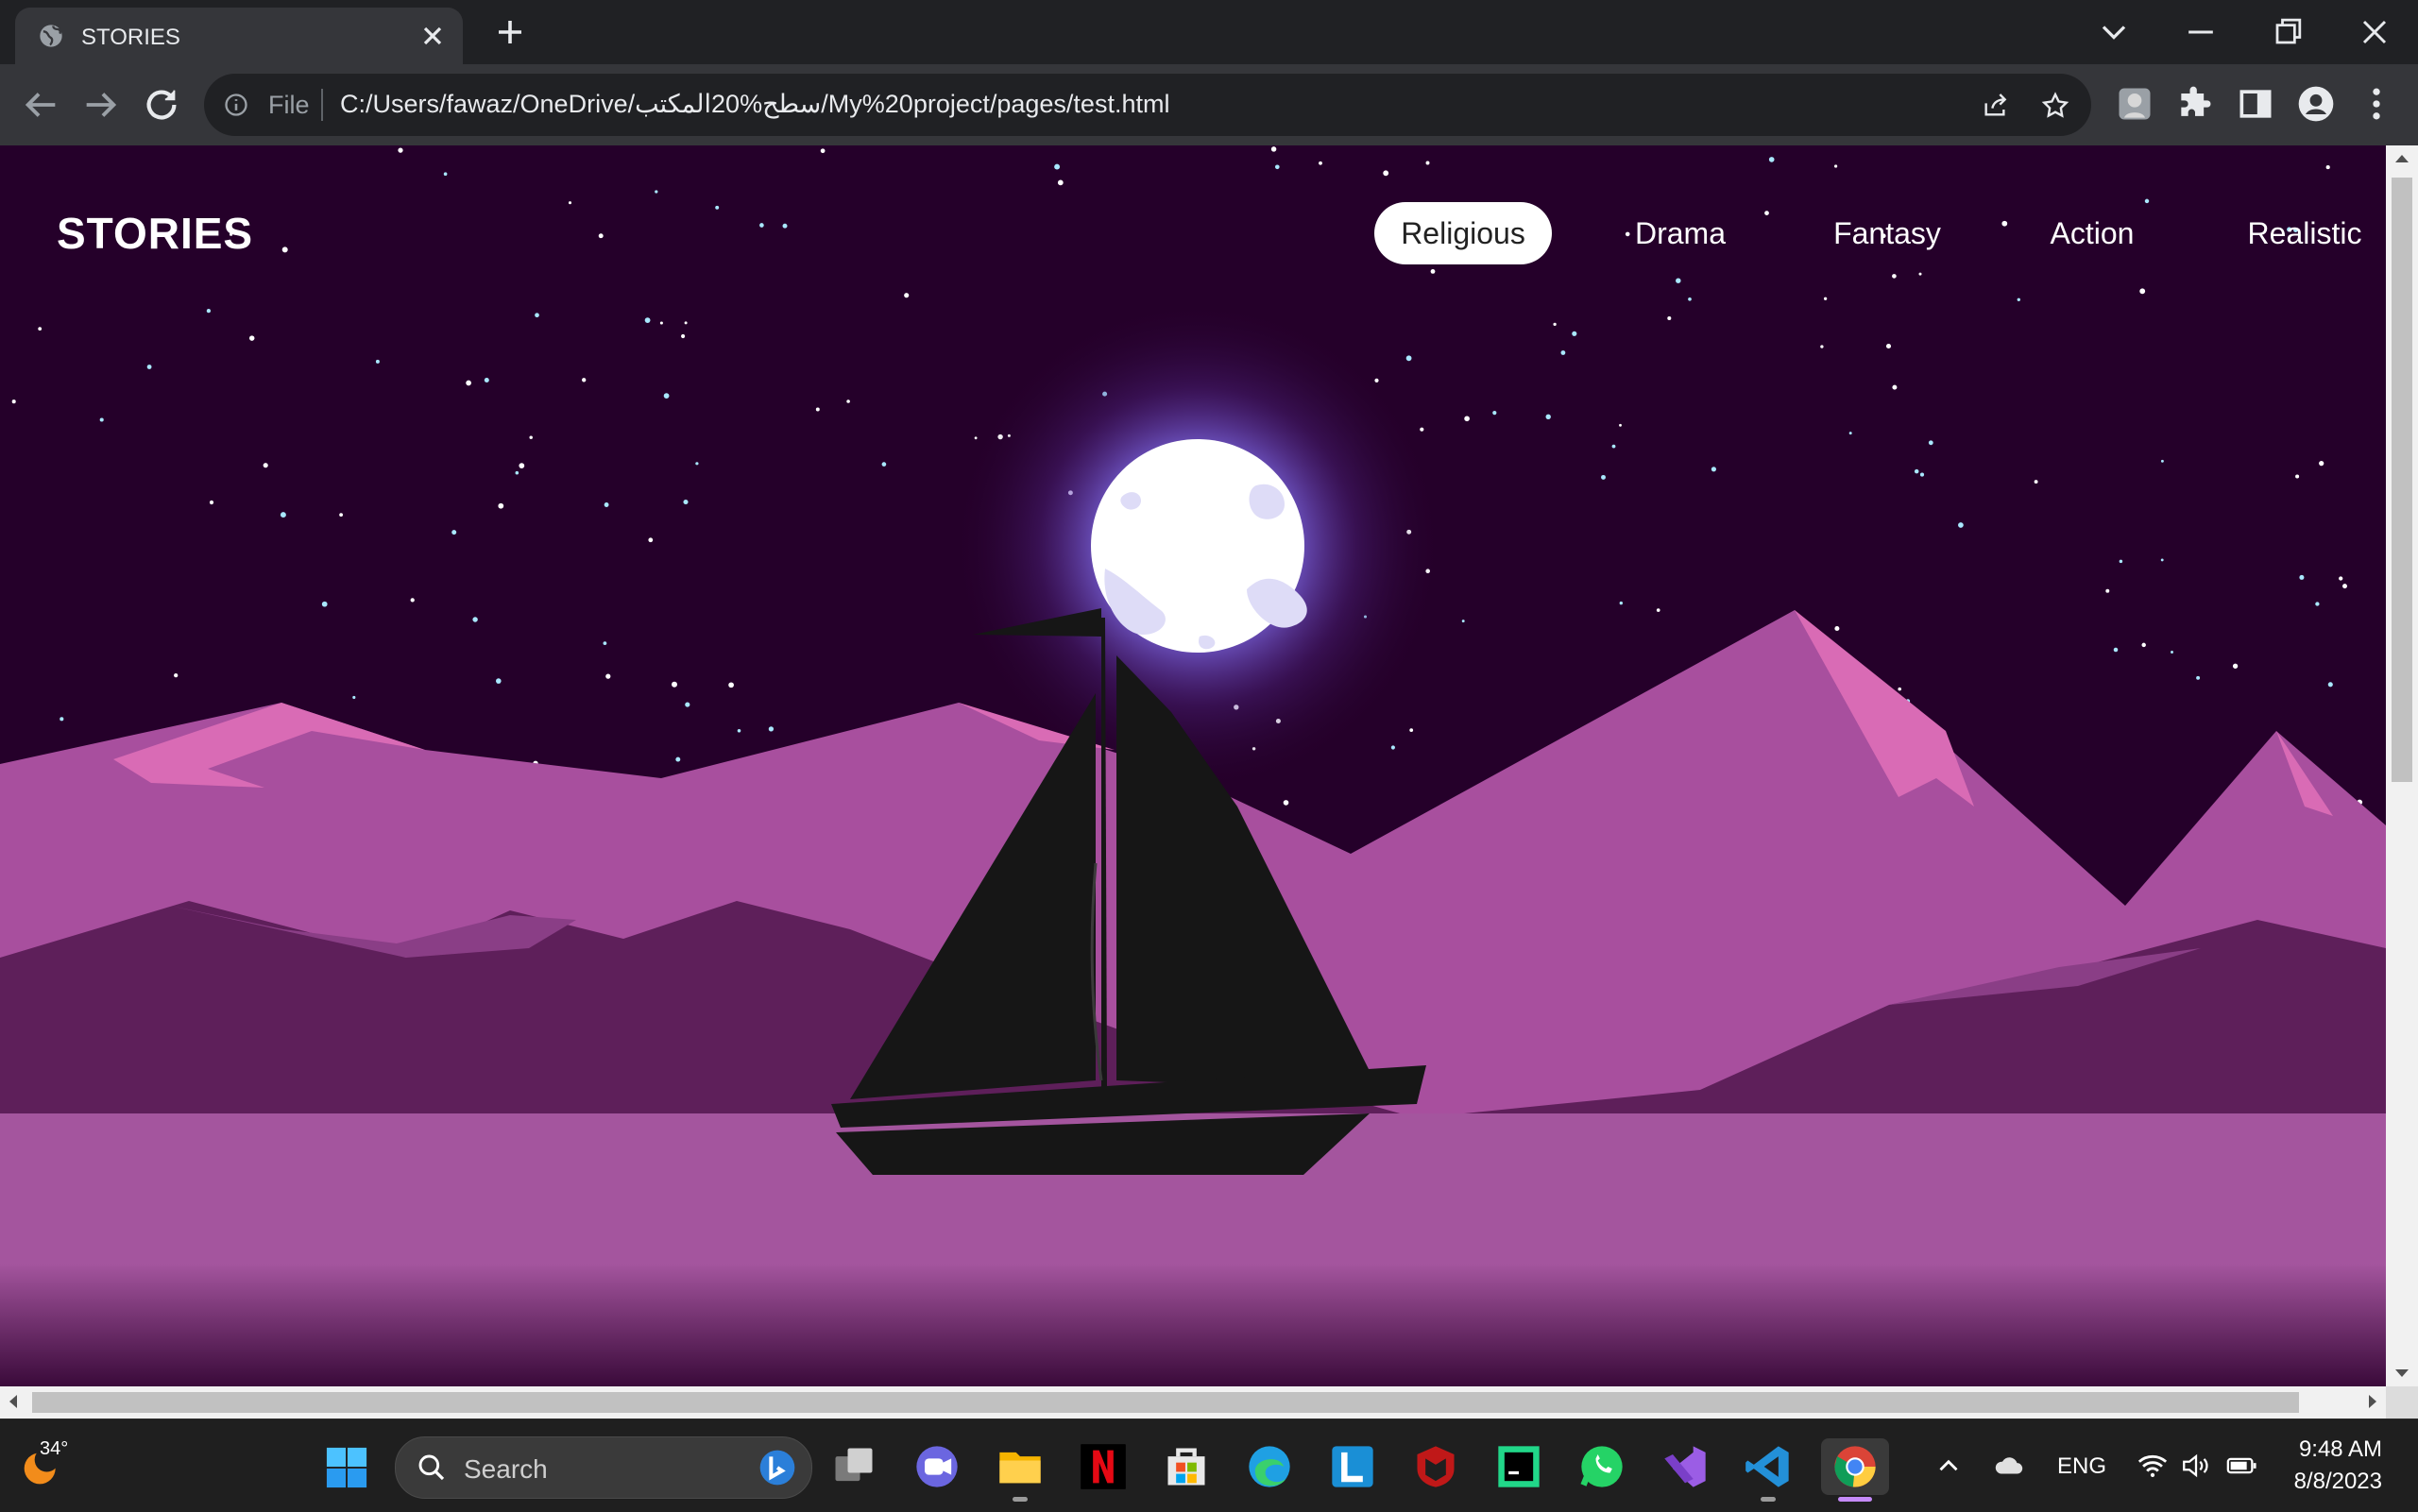 This screenshot has height=1512, width=2418. I want to click on extension-avatar-icon, so click(2134, 104).